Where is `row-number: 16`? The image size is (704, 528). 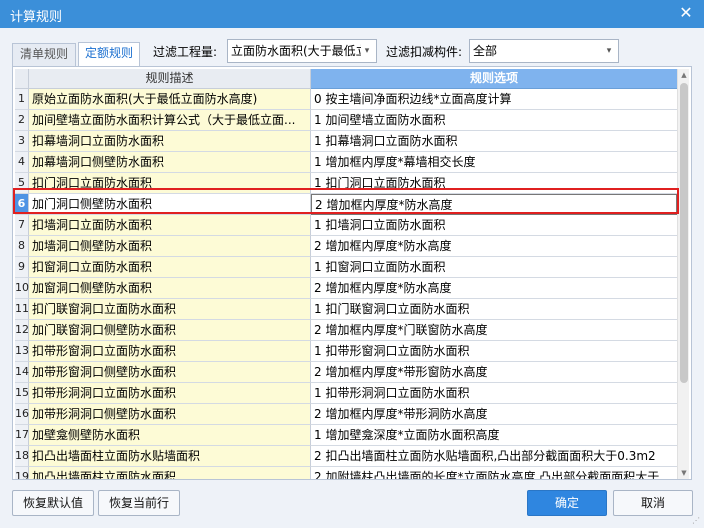 row-number: 16 is located at coordinates (22, 414).